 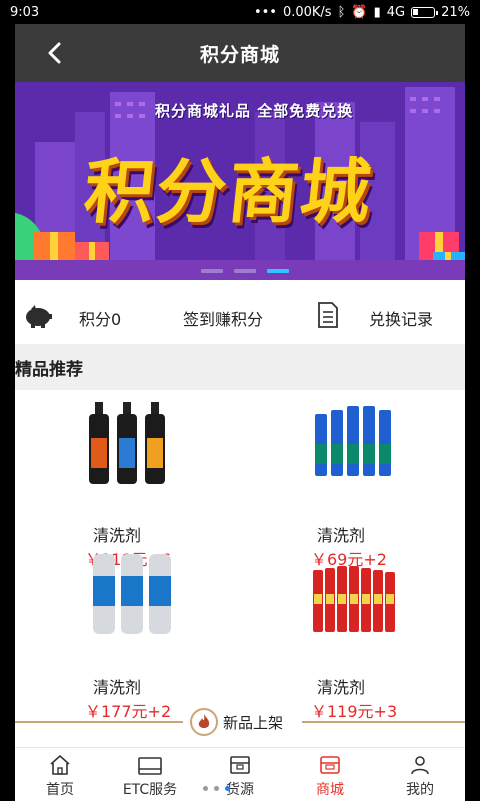 I want to click on nav-etc-service: ETC服务, so click(x=150, y=774).